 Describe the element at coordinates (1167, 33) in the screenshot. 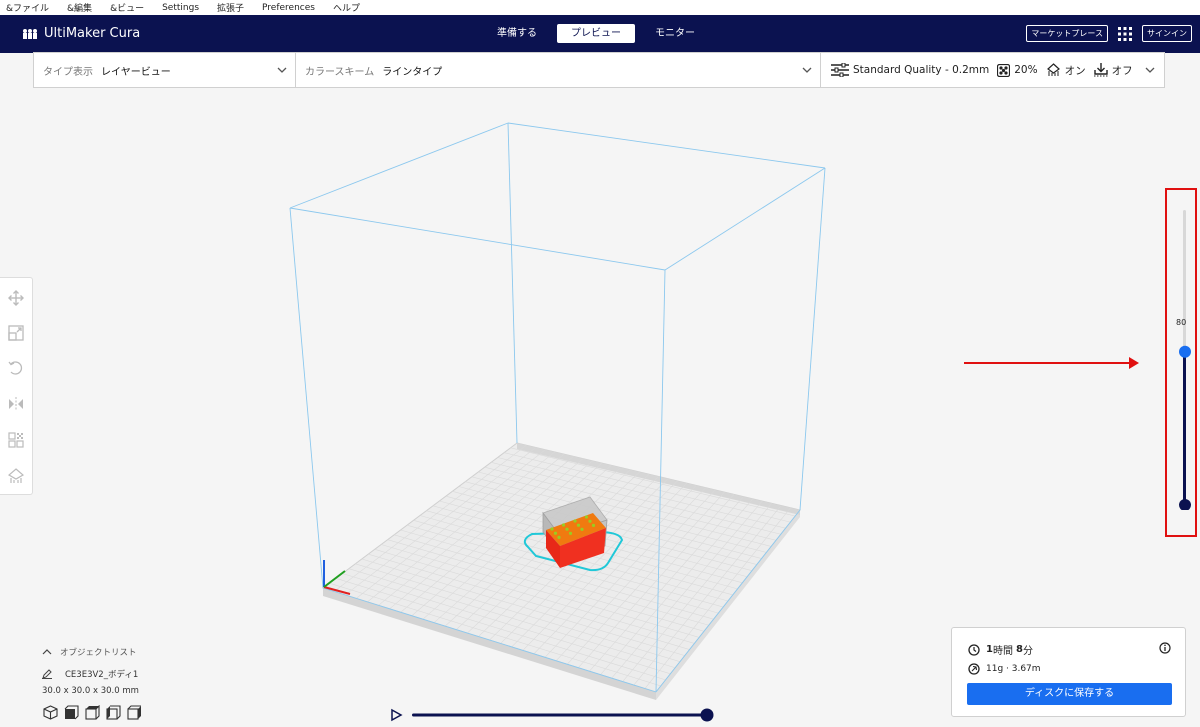

I see `signin-button: サインイン` at that location.